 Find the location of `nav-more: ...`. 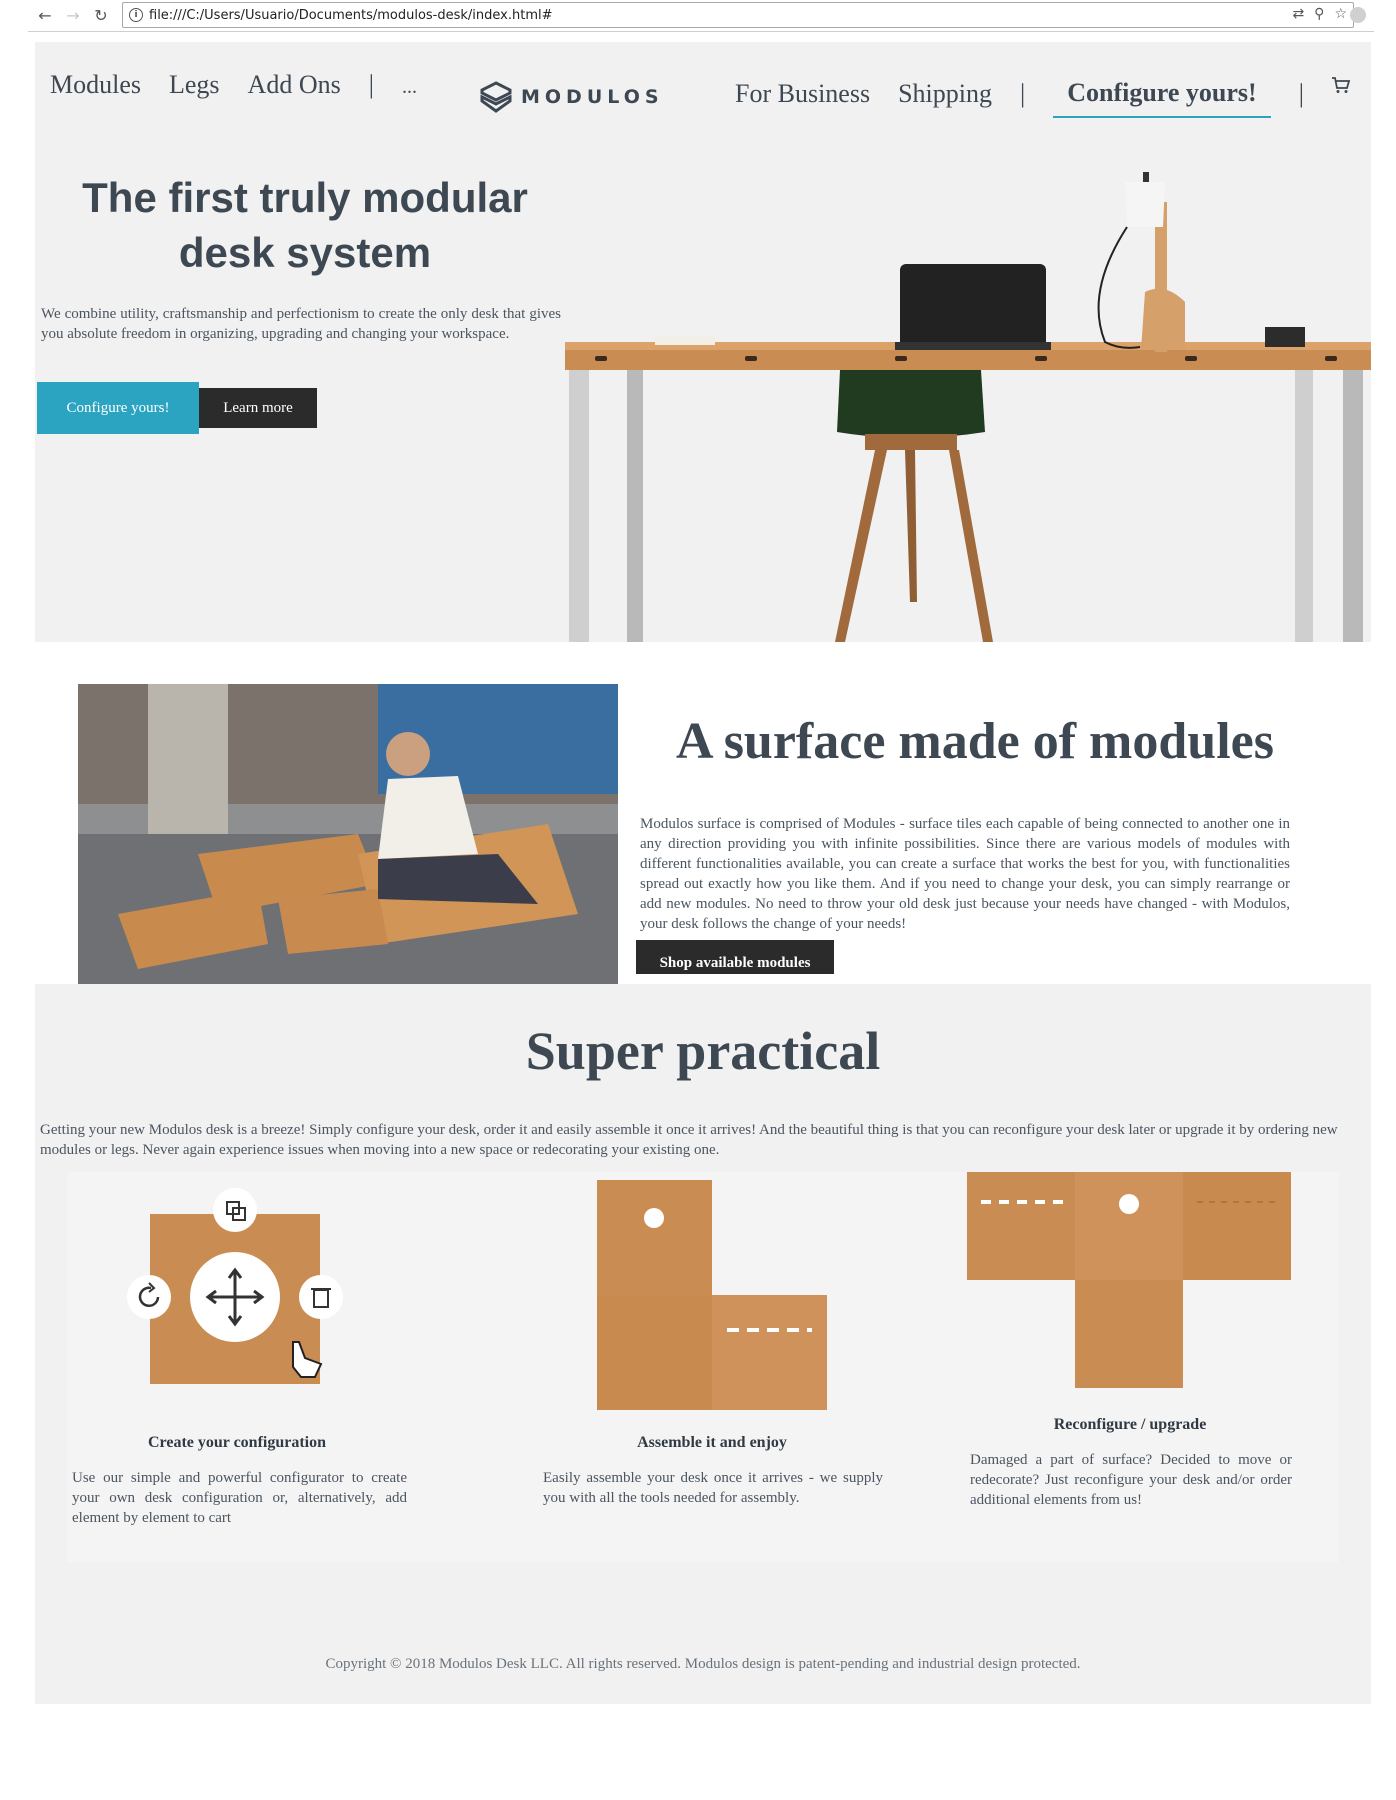

nav-more: ... is located at coordinates (409, 88).